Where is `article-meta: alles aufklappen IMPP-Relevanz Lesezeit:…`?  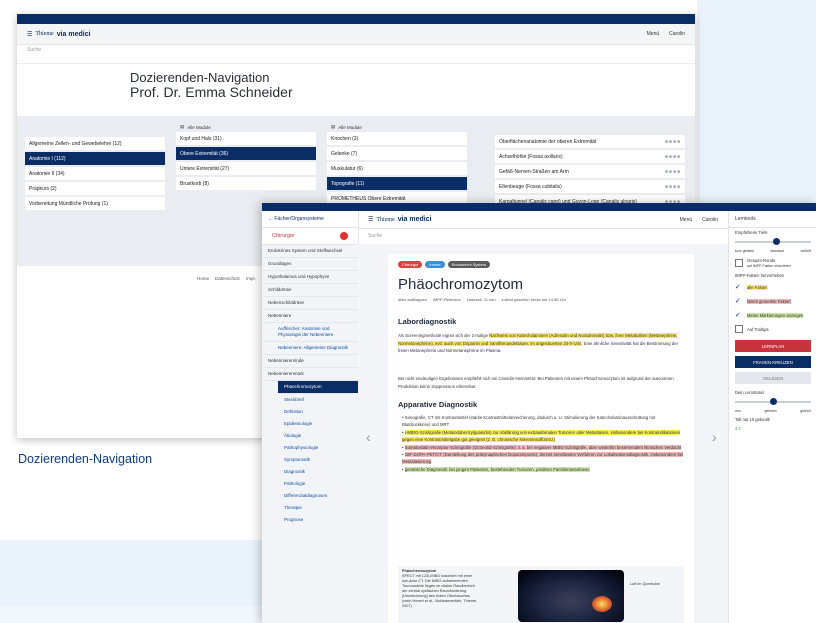 article-meta: alles aufklappen IMPP-Relevanz Lesezeit:… is located at coordinates (482, 299).